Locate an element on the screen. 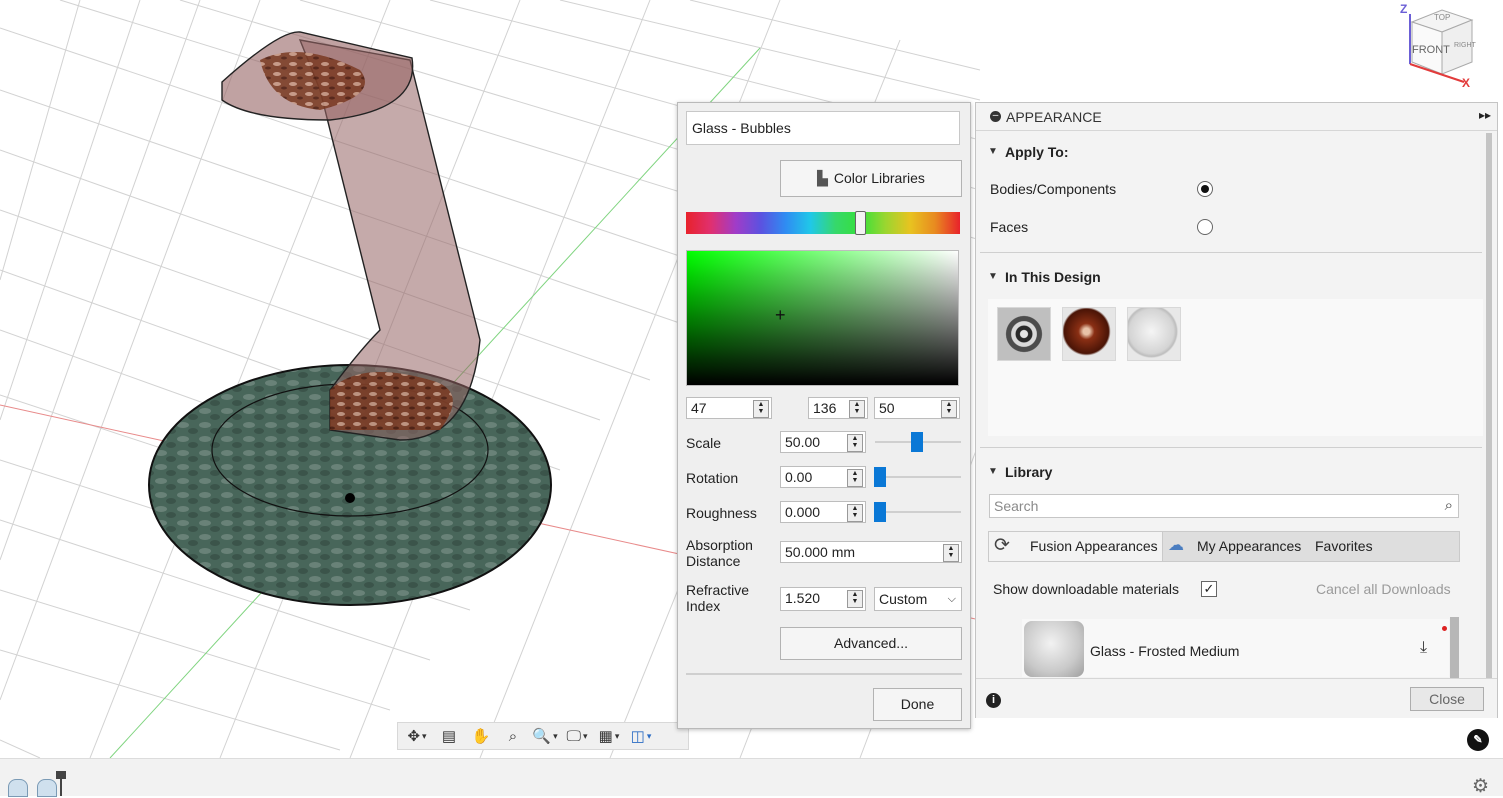 The image size is (1503, 798). fusion-logo-icon: ✎ is located at coordinates (1478, 740).